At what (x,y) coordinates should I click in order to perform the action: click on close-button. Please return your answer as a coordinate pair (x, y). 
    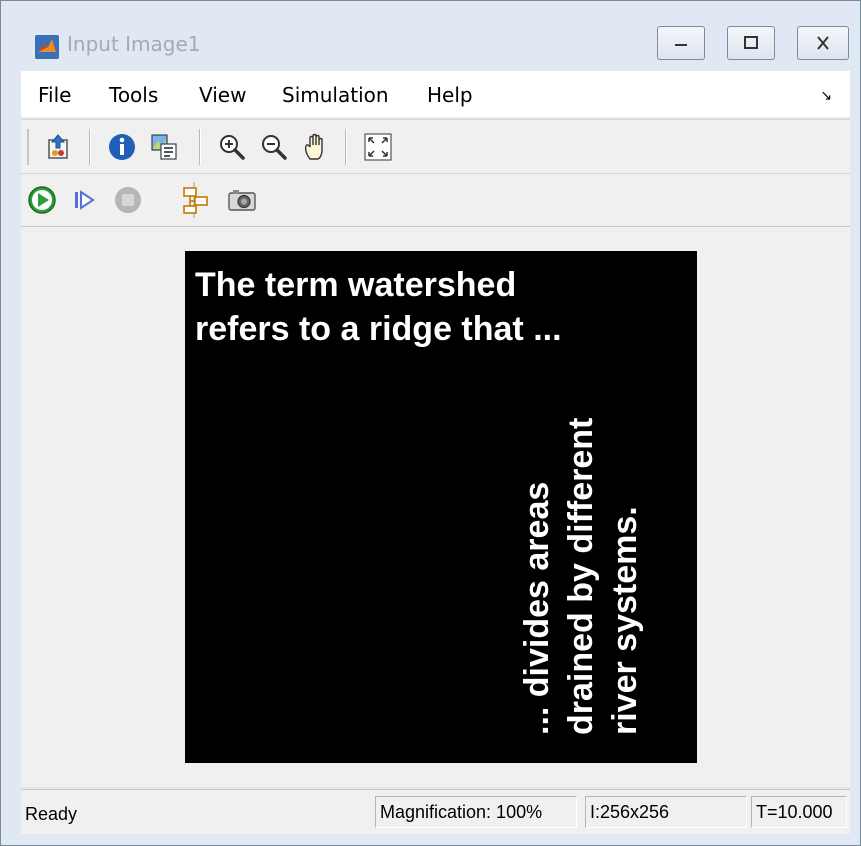
    Looking at the image, I should click on (823, 43).